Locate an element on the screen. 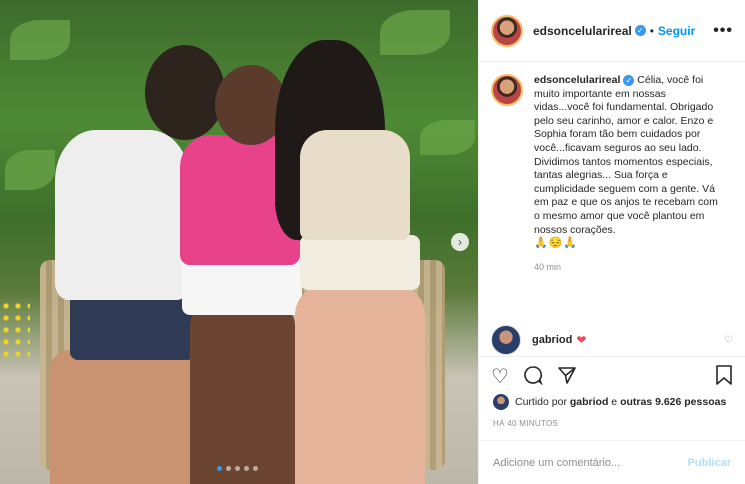 The width and height of the screenshot is (745, 484). likes-others: outras 9.626 pessoas is located at coordinates (673, 402).